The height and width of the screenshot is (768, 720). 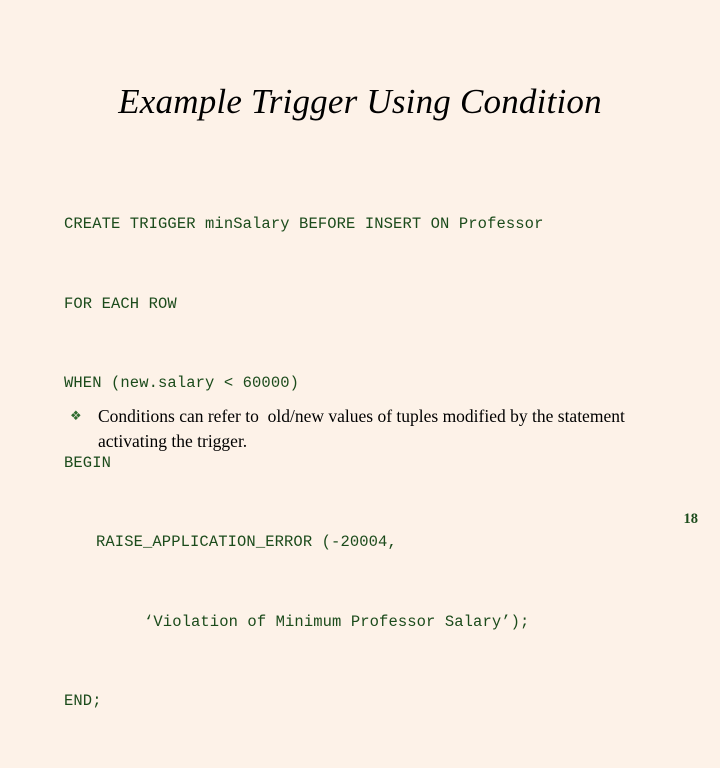 What do you see at coordinates (88, 462) in the screenshot?
I see `code-line: BEGIN` at bounding box center [88, 462].